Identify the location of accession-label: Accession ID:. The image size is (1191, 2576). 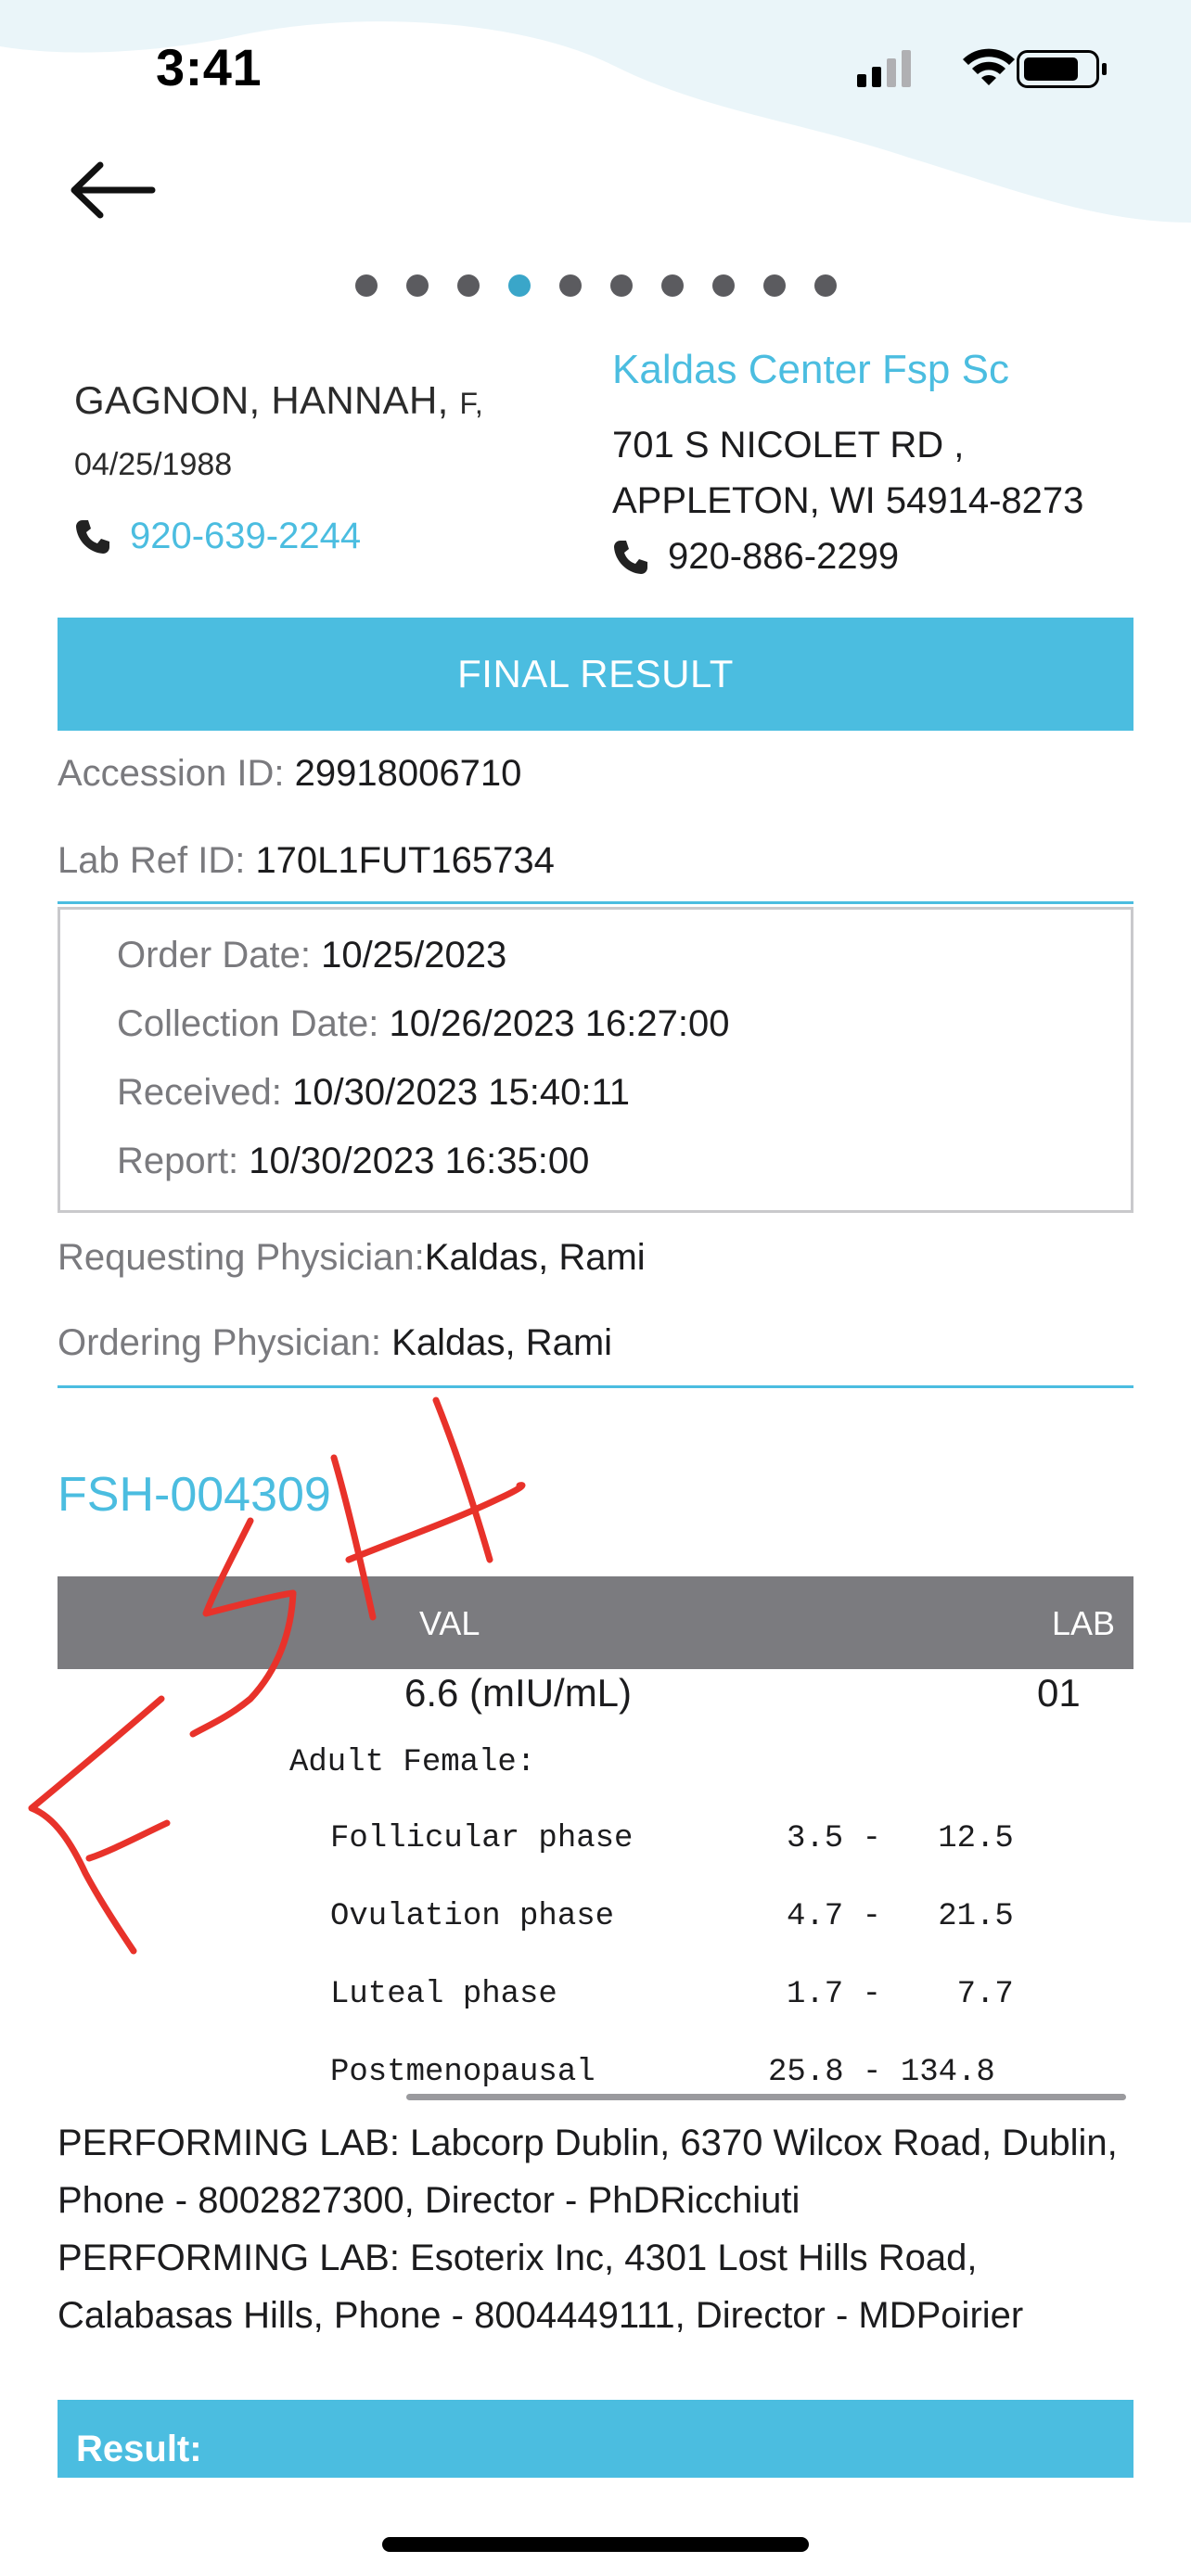
(177, 773).